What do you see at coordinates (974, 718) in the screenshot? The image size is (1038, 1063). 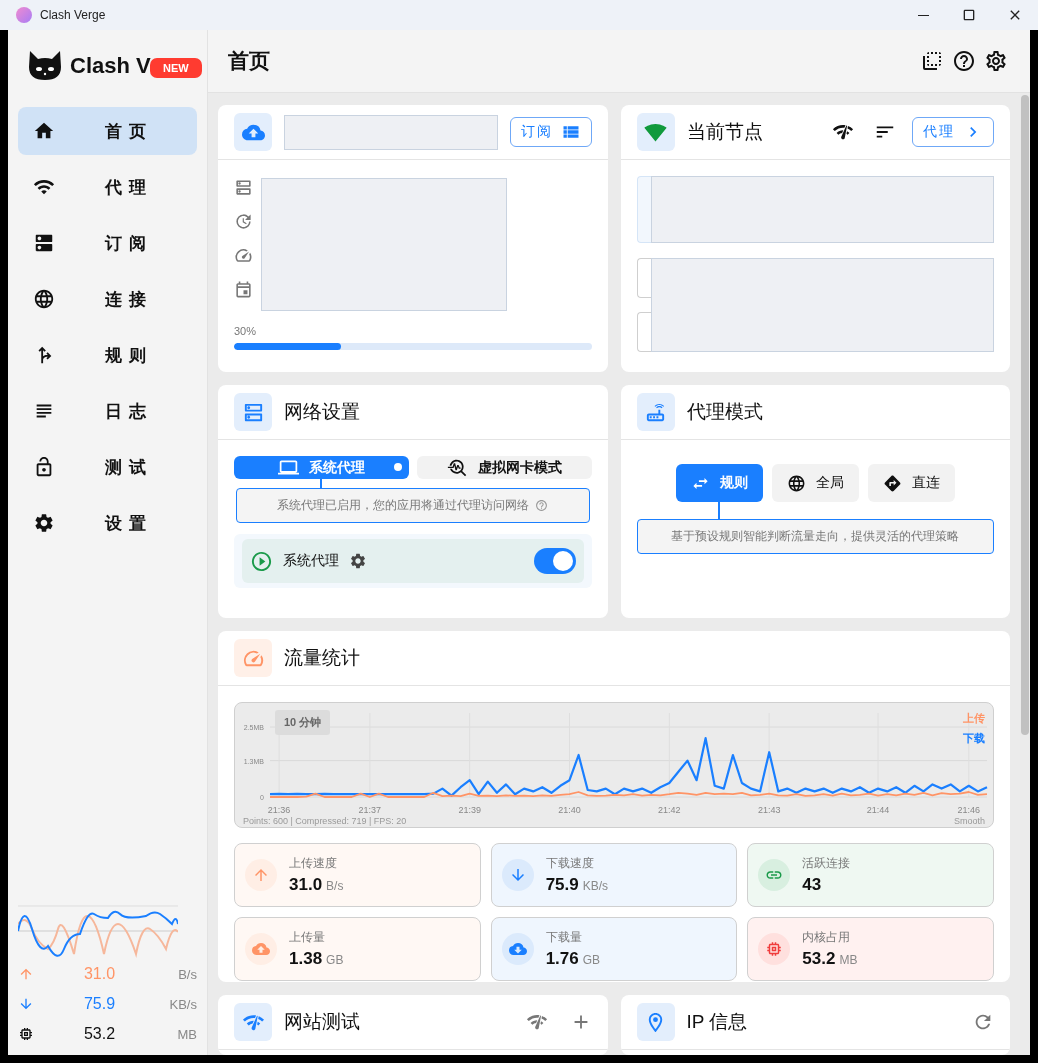 I see `legend-label: 上传` at bounding box center [974, 718].